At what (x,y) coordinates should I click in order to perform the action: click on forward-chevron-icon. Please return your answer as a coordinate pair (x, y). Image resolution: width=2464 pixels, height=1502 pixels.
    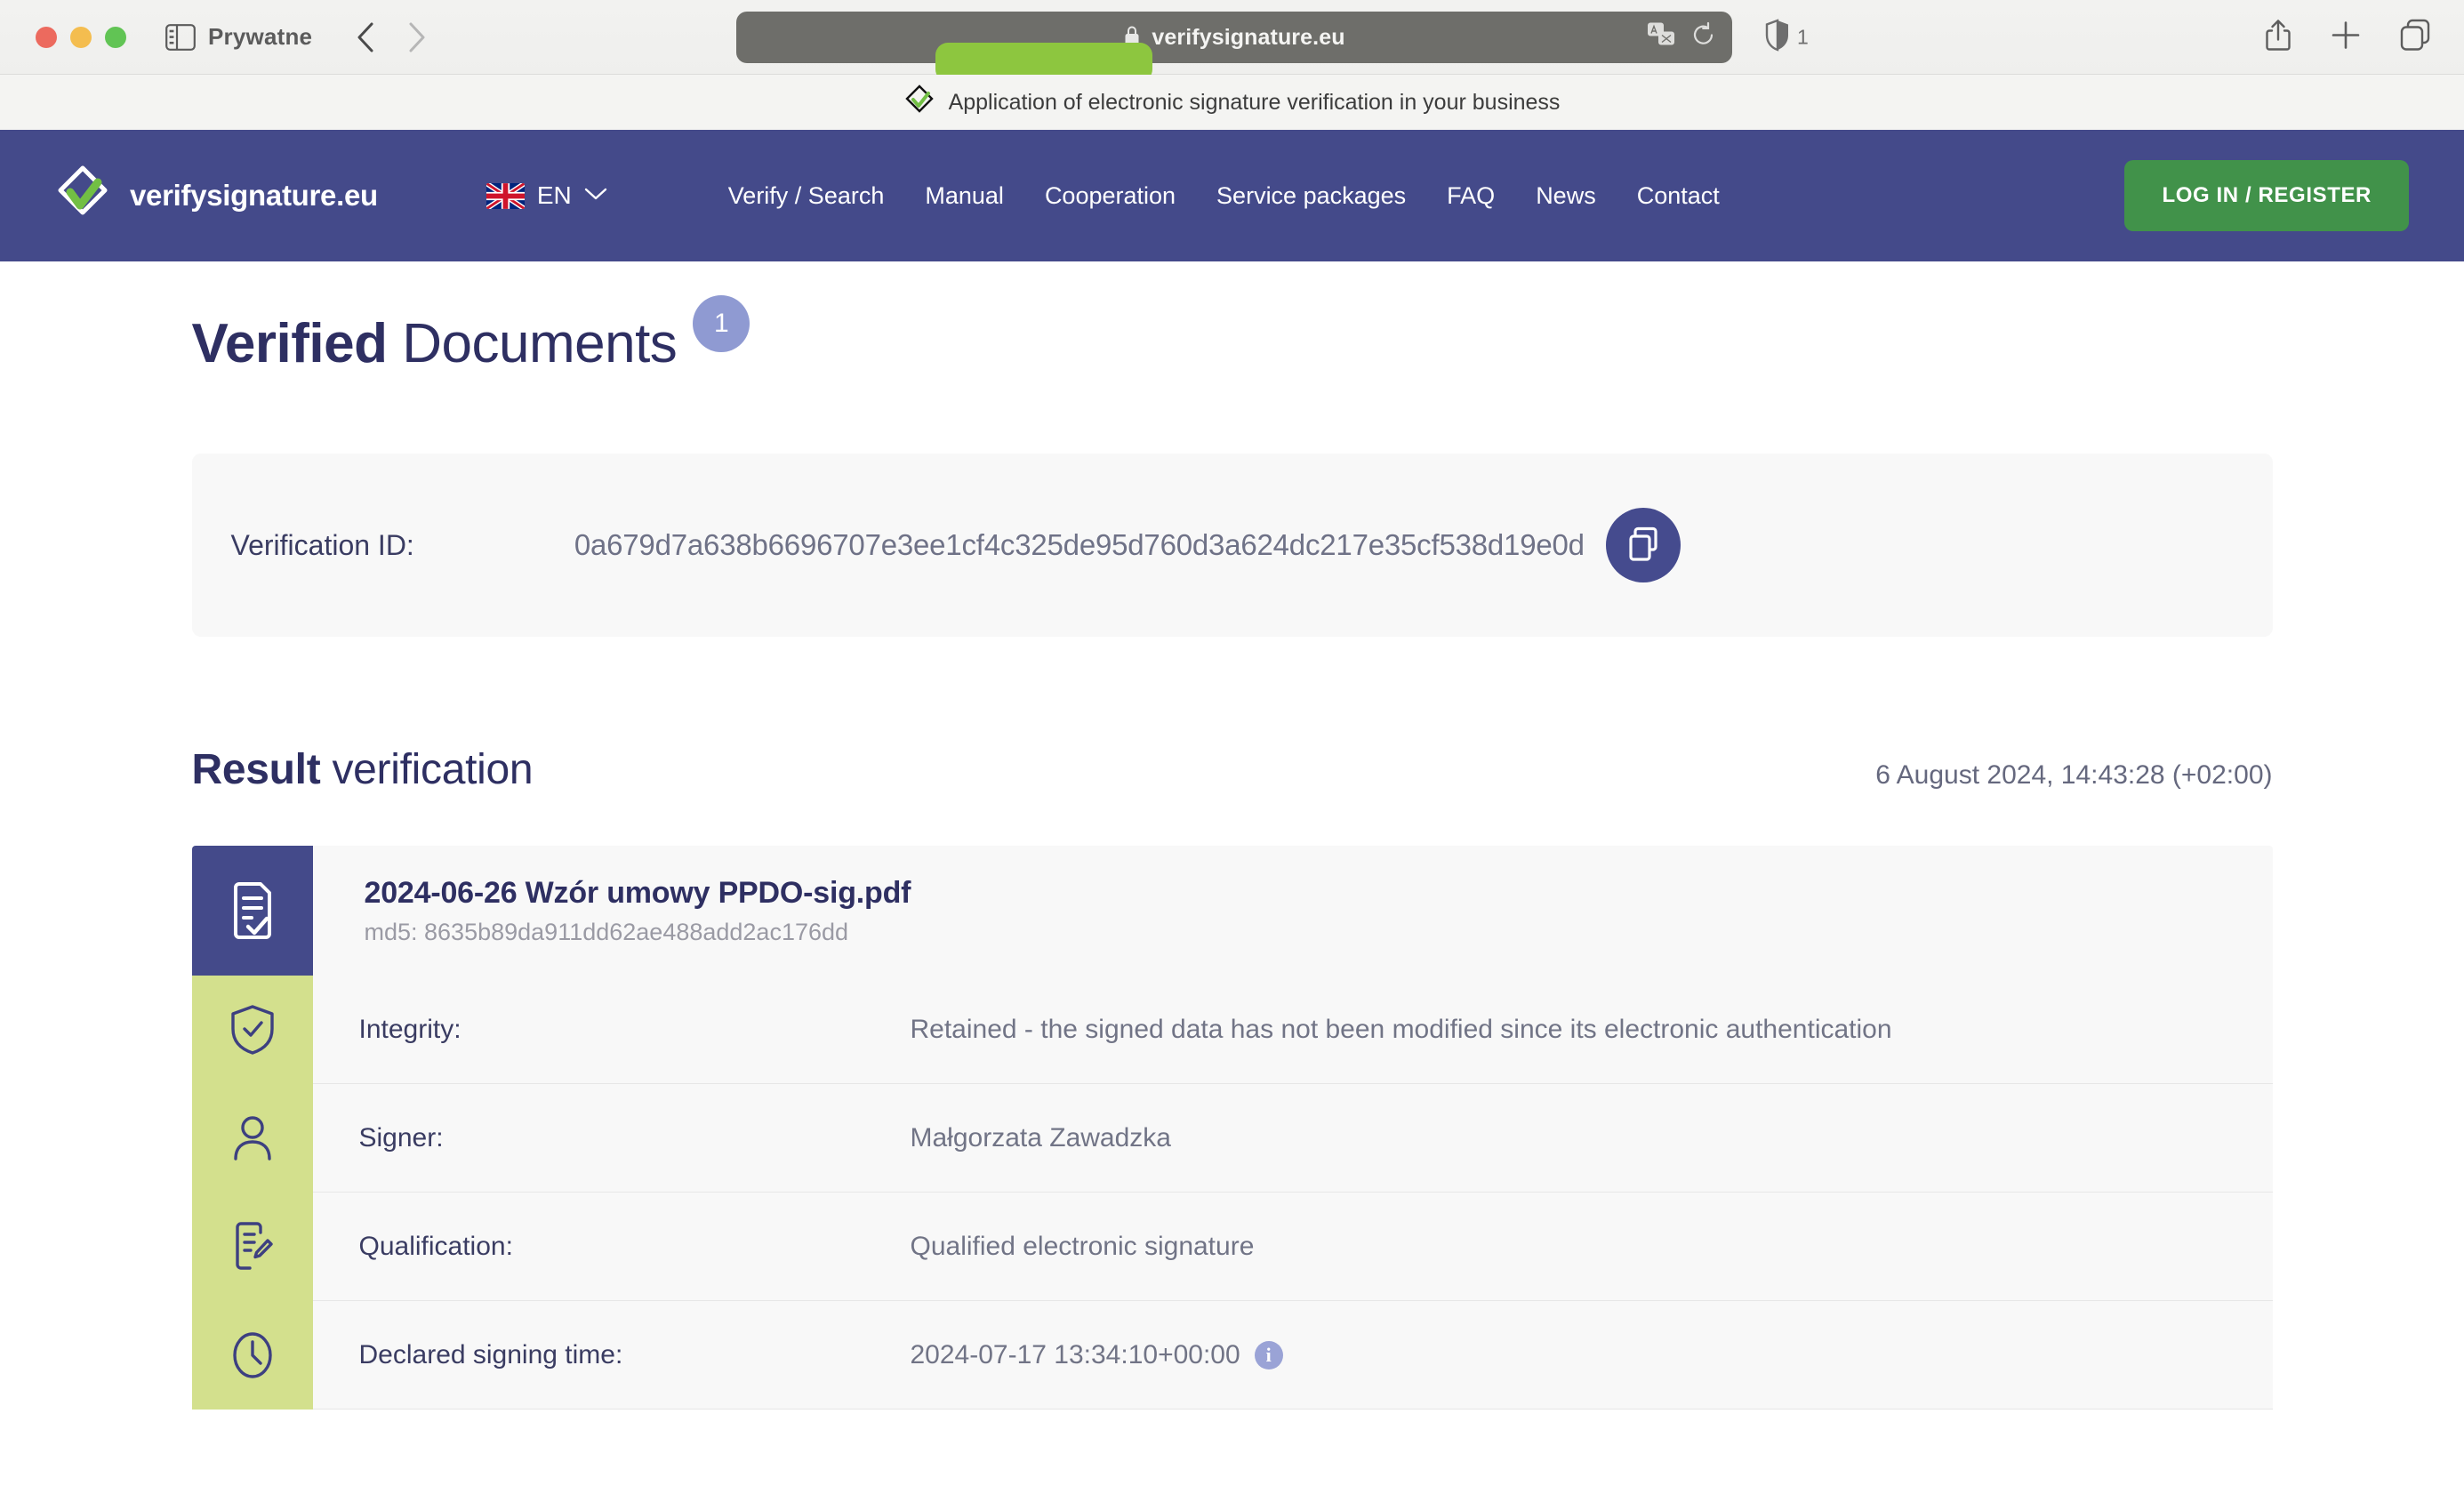
    Looking at the image, I should click on (417, 37).